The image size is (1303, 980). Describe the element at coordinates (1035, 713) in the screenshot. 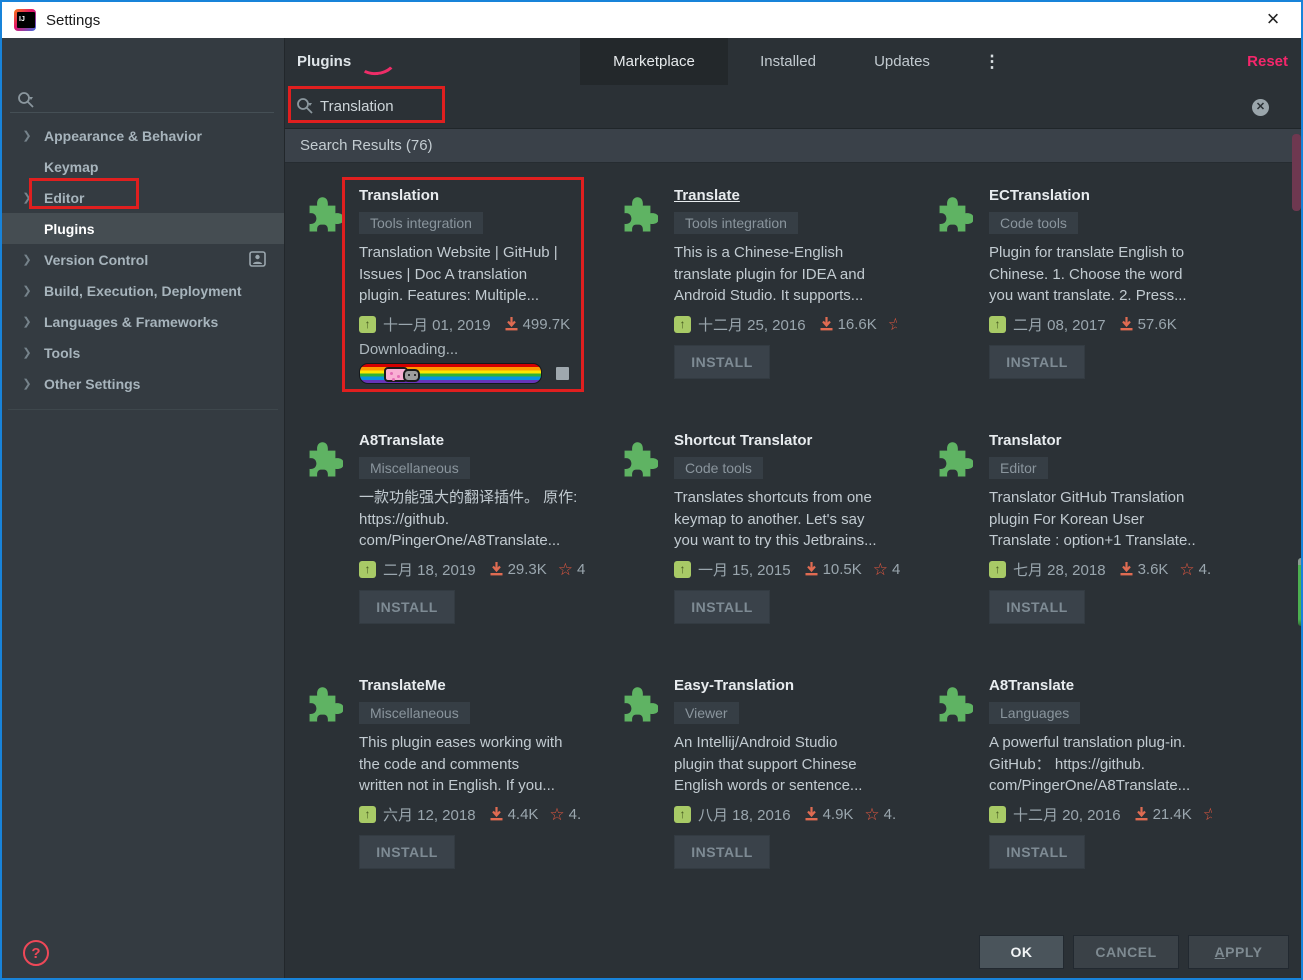

I see `plugin-category-tag: Languages` at that location.